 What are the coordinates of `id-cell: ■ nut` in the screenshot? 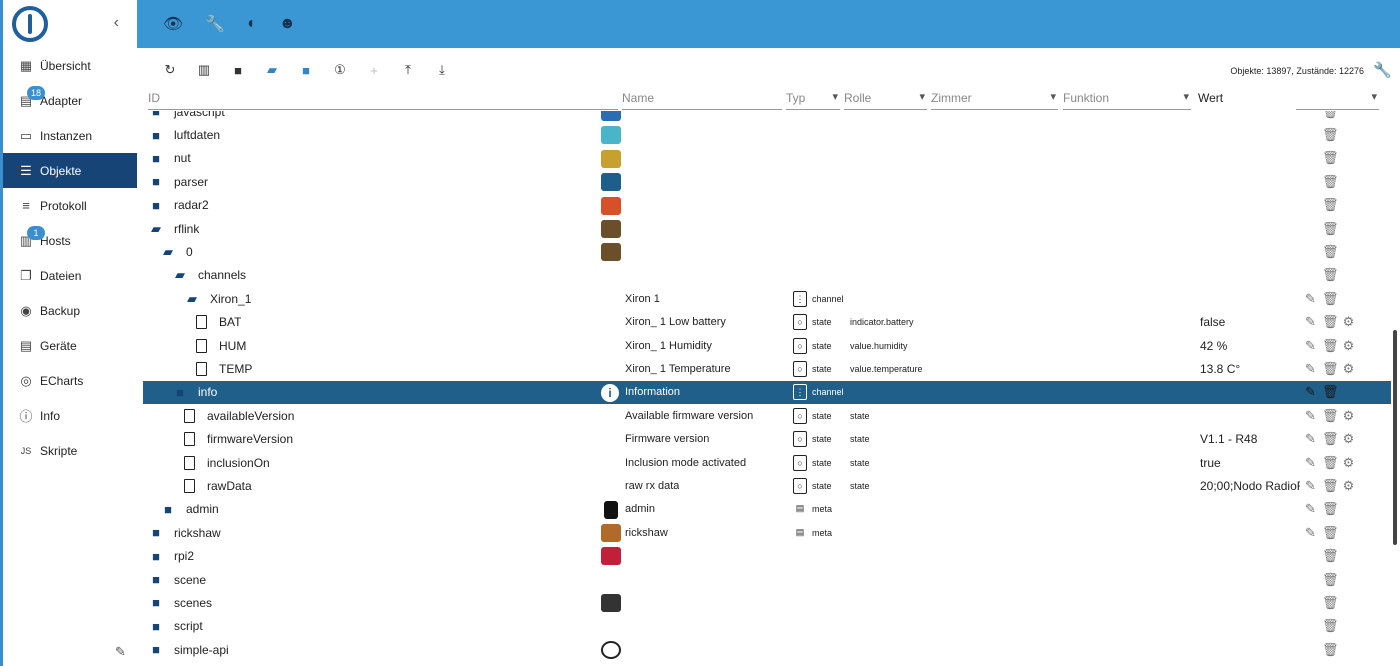 It's located at (169, 158).